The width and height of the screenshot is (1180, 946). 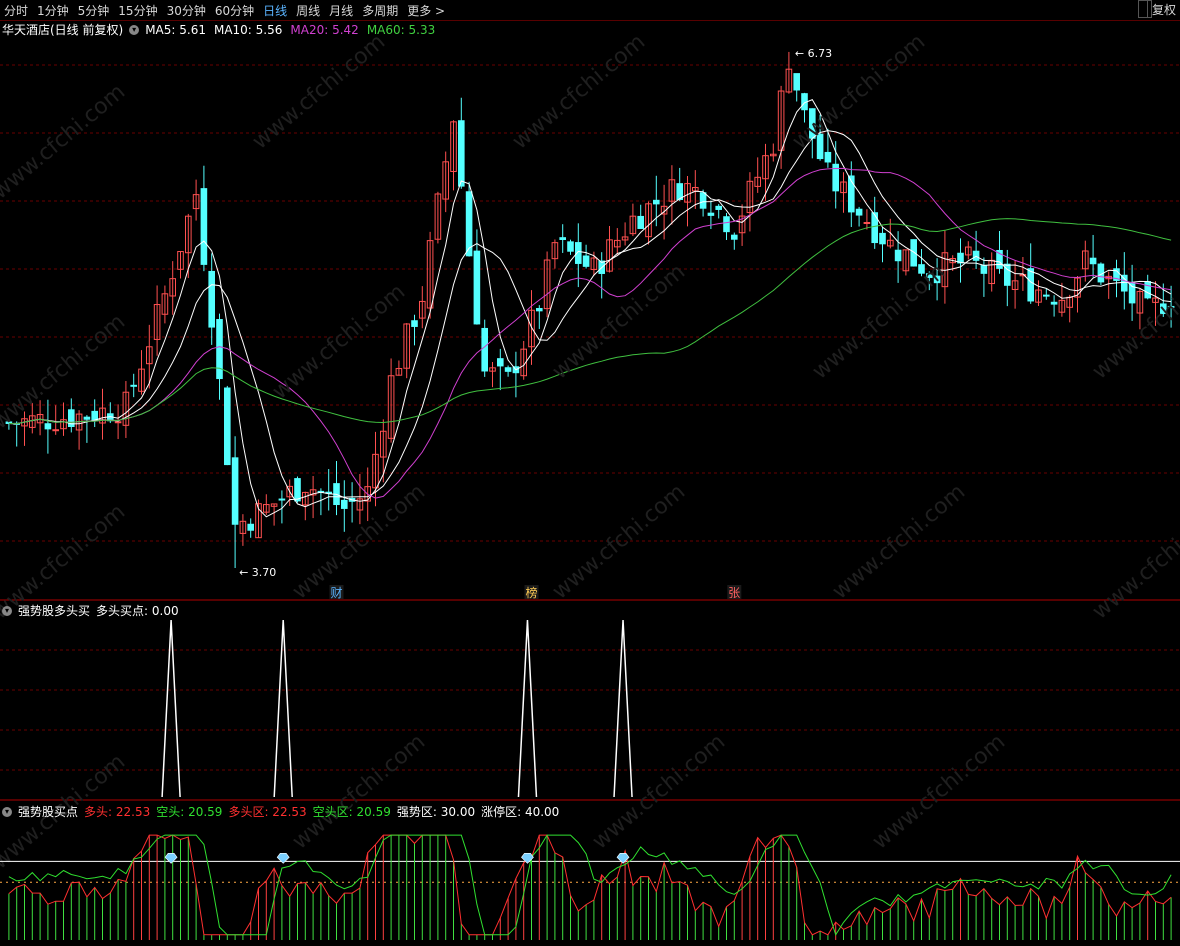 What do you see at coordinates (380, 10) in the screenshot?
I see `period-tab: 多周期` at bounding box center [380, 10].